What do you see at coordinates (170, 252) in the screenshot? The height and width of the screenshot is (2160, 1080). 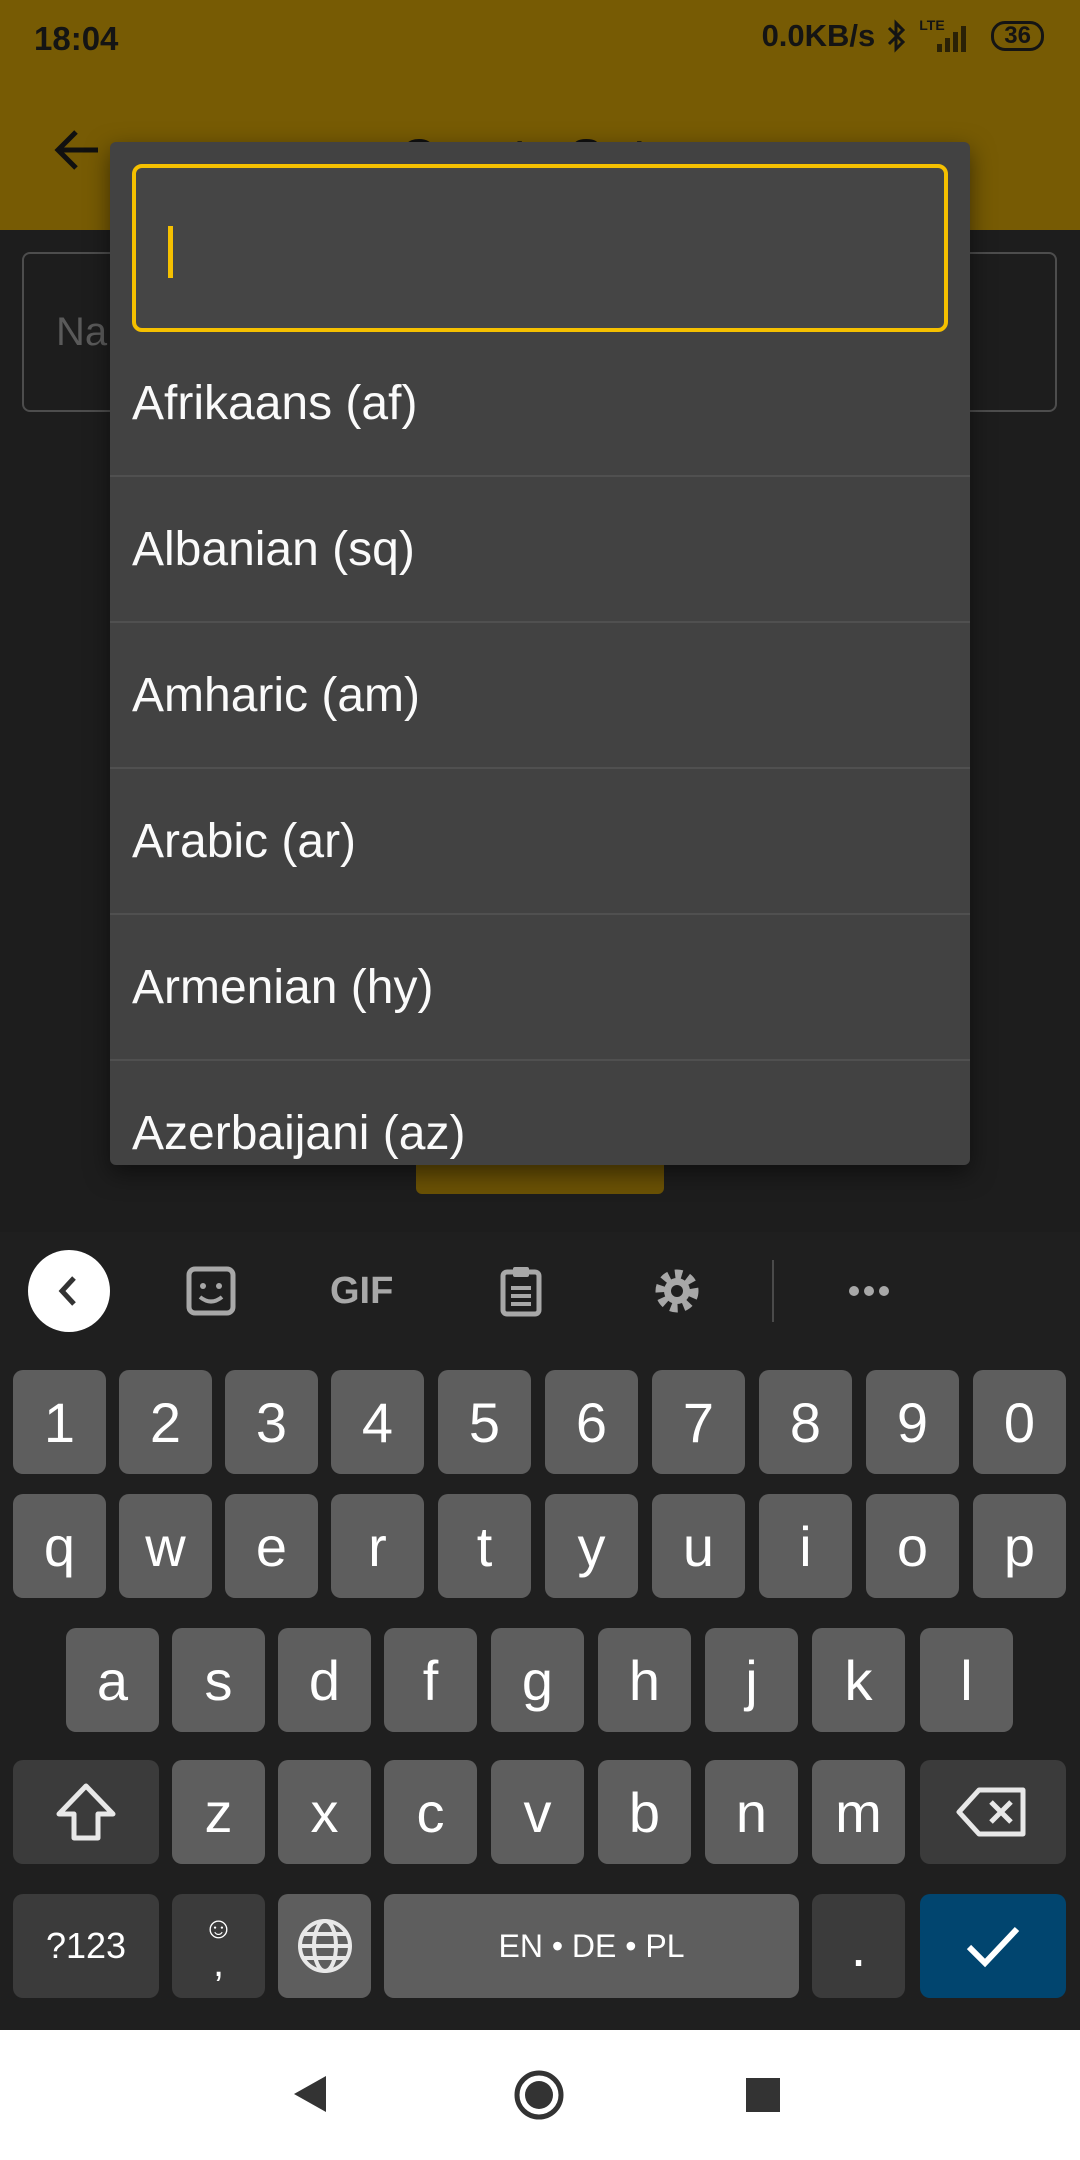 I see `text-cursor` at bounding box center [170, 252].